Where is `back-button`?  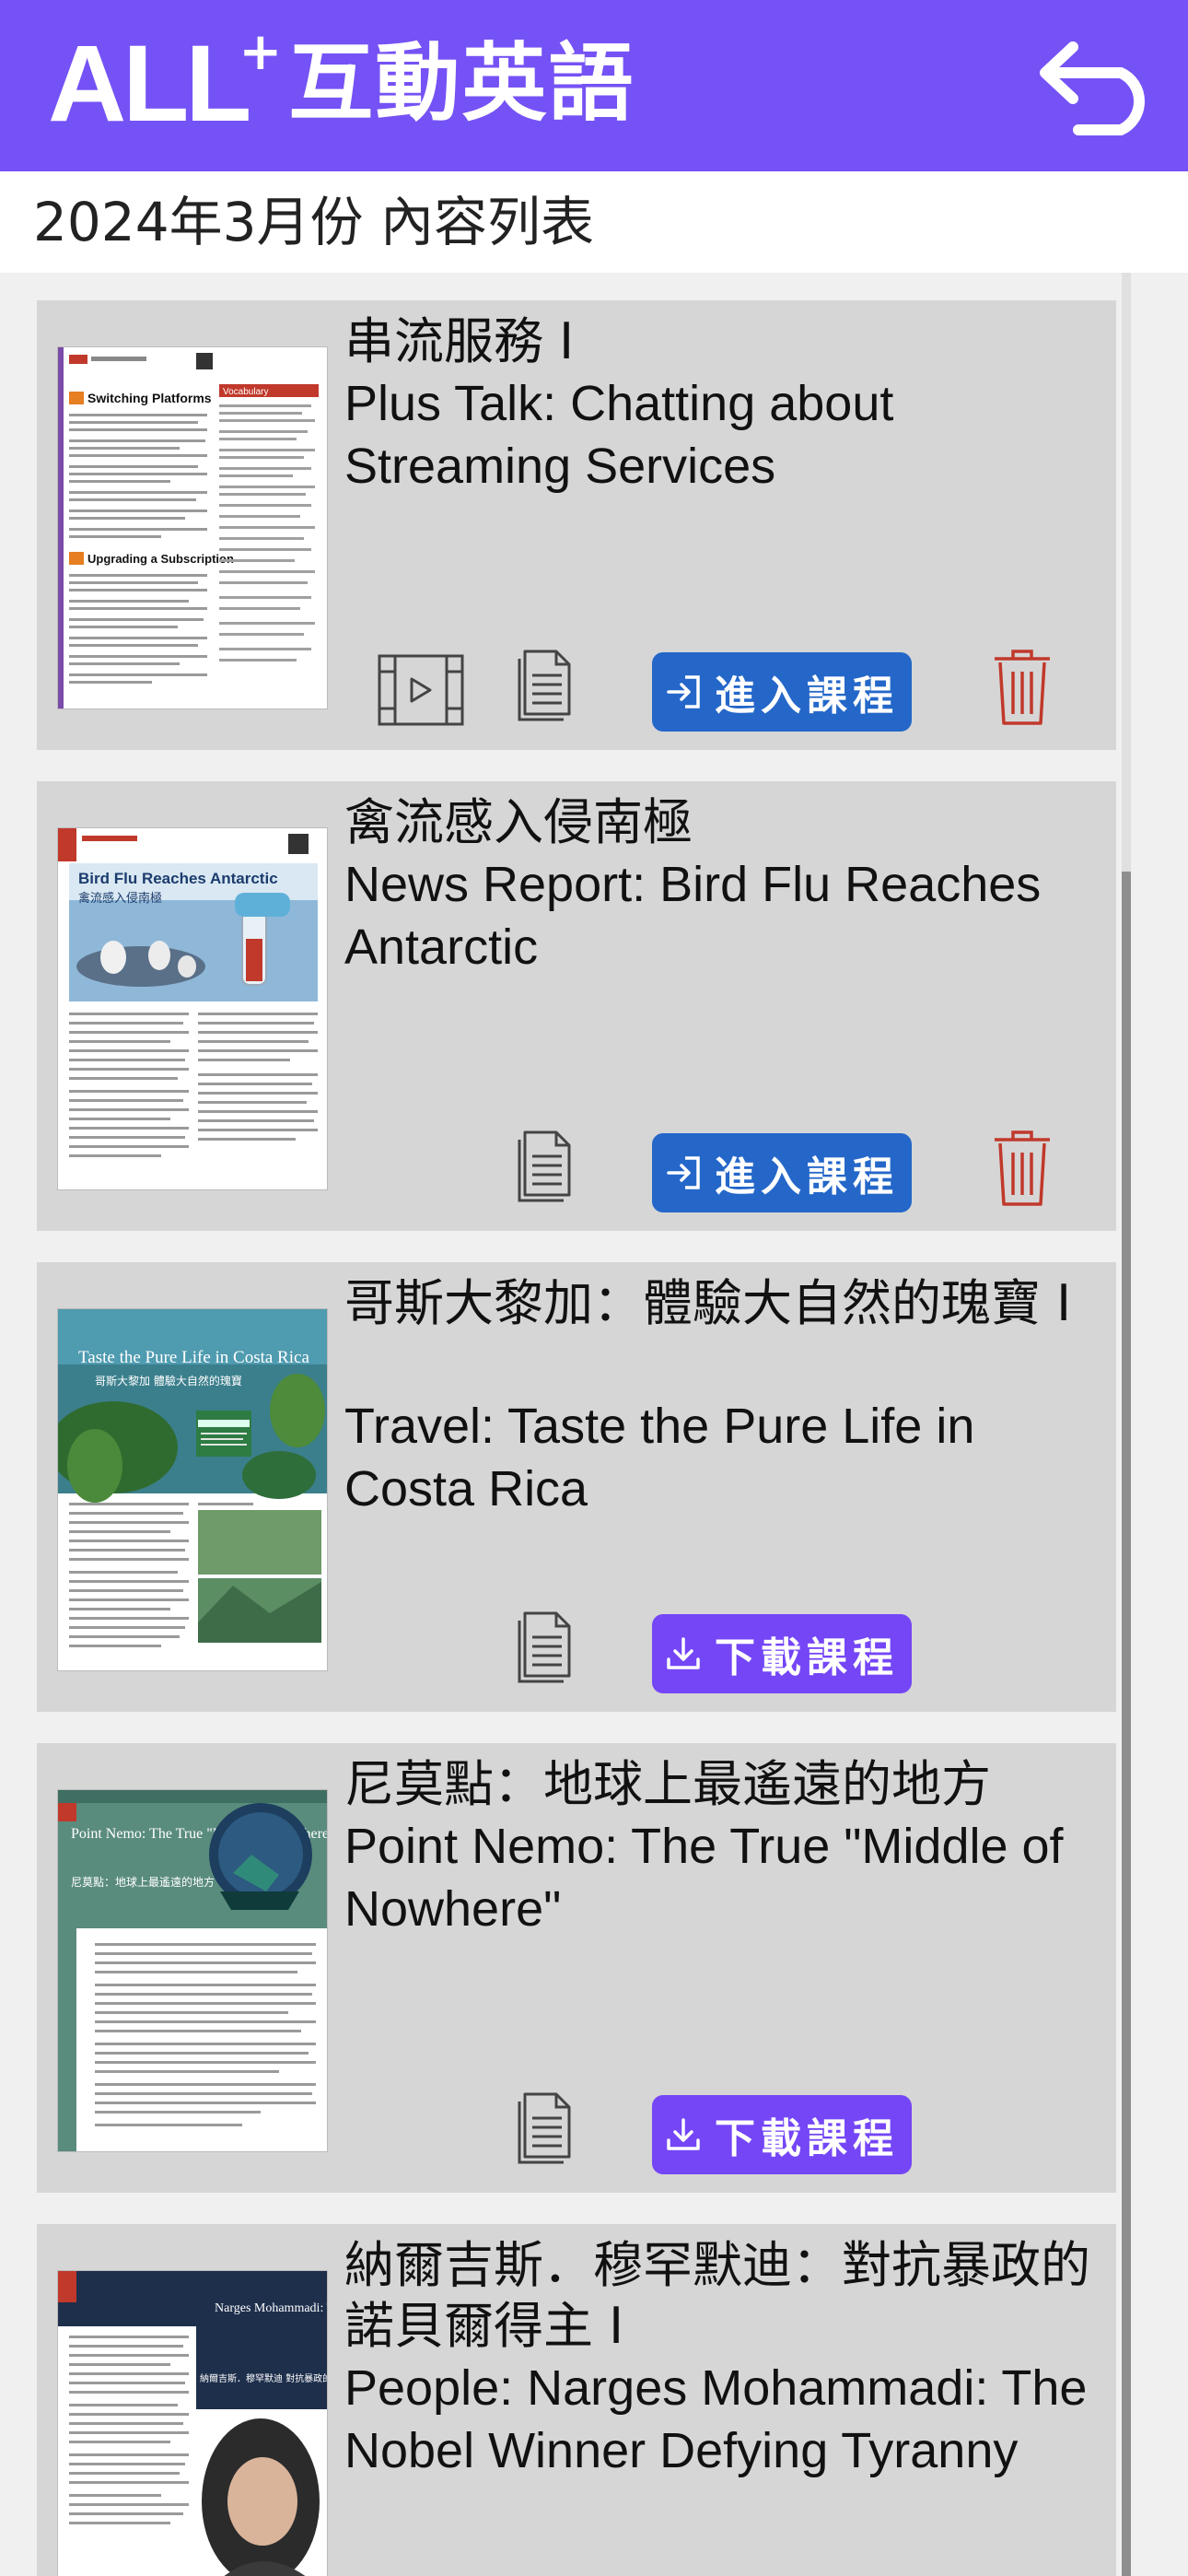 back-button is located at coordinates (1099, 86).